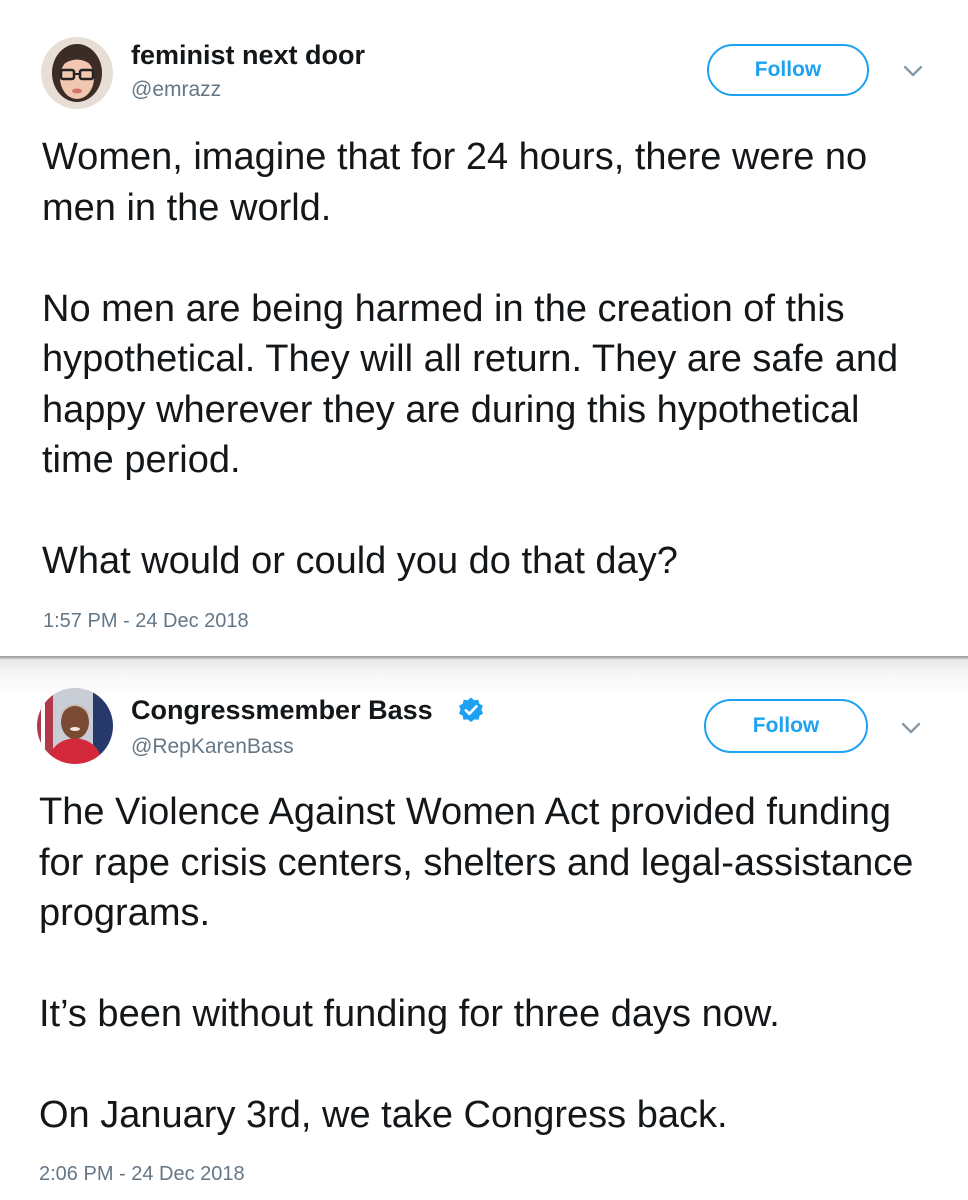 The width and height of the screenshot is (968, 1200). Describe the element at coordinates (471, 709) in the screenshot. I see `verified-badge-icon` at that location.